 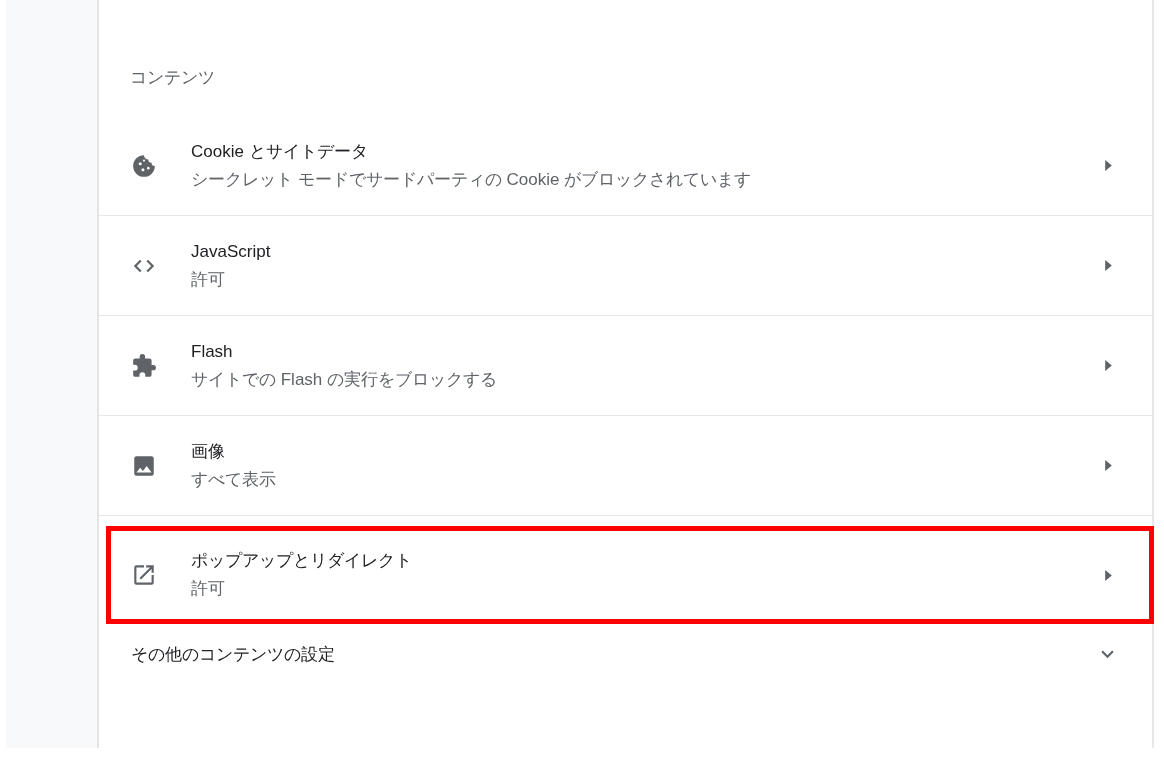 What do you see at coordinates (212, 351) in the screenshot?
I see `item-title: Flash` at bounding box center [212, 351].